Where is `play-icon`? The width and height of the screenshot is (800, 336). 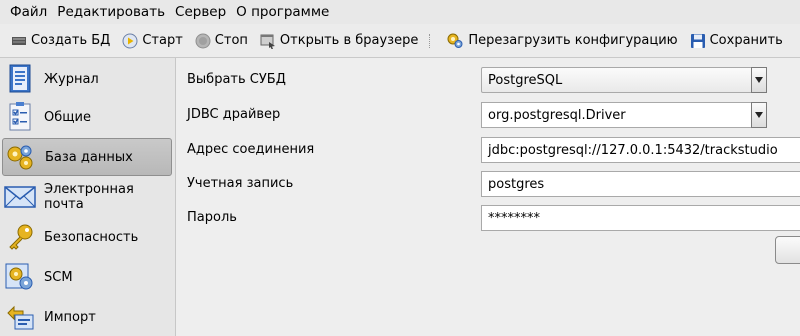 play-icon is located at coordinates (130, 40).